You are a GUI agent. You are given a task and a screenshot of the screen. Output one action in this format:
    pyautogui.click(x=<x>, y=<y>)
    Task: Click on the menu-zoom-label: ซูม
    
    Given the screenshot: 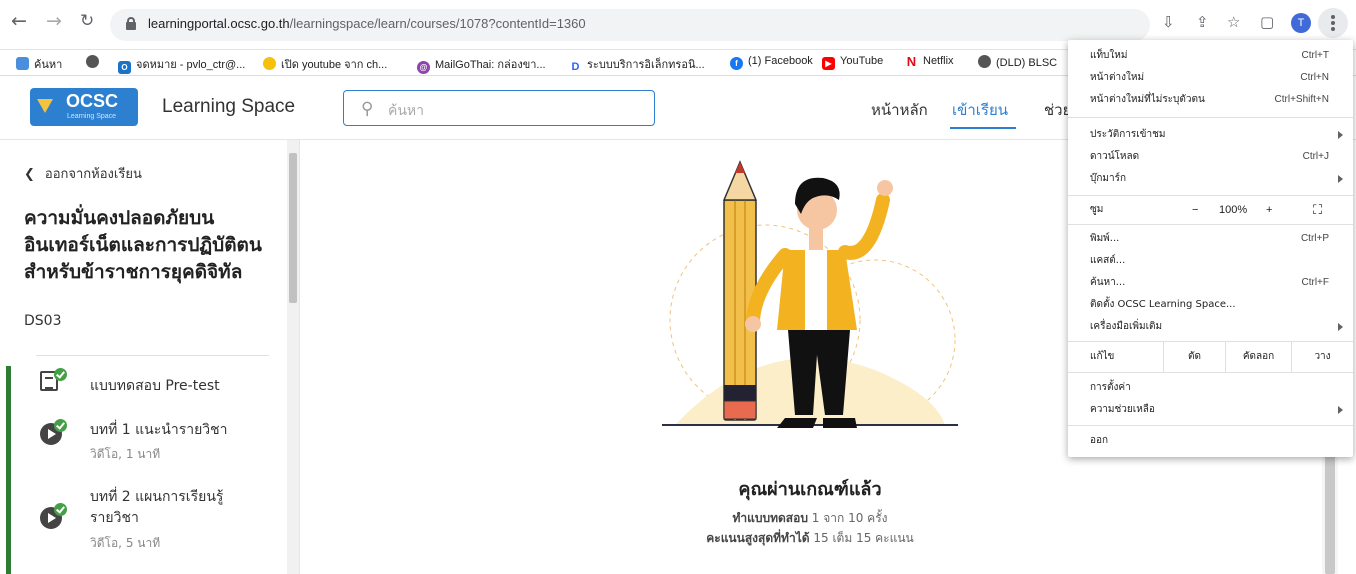 What is the action you would take?
    pyautogui.click(x=1097, y=209)
    